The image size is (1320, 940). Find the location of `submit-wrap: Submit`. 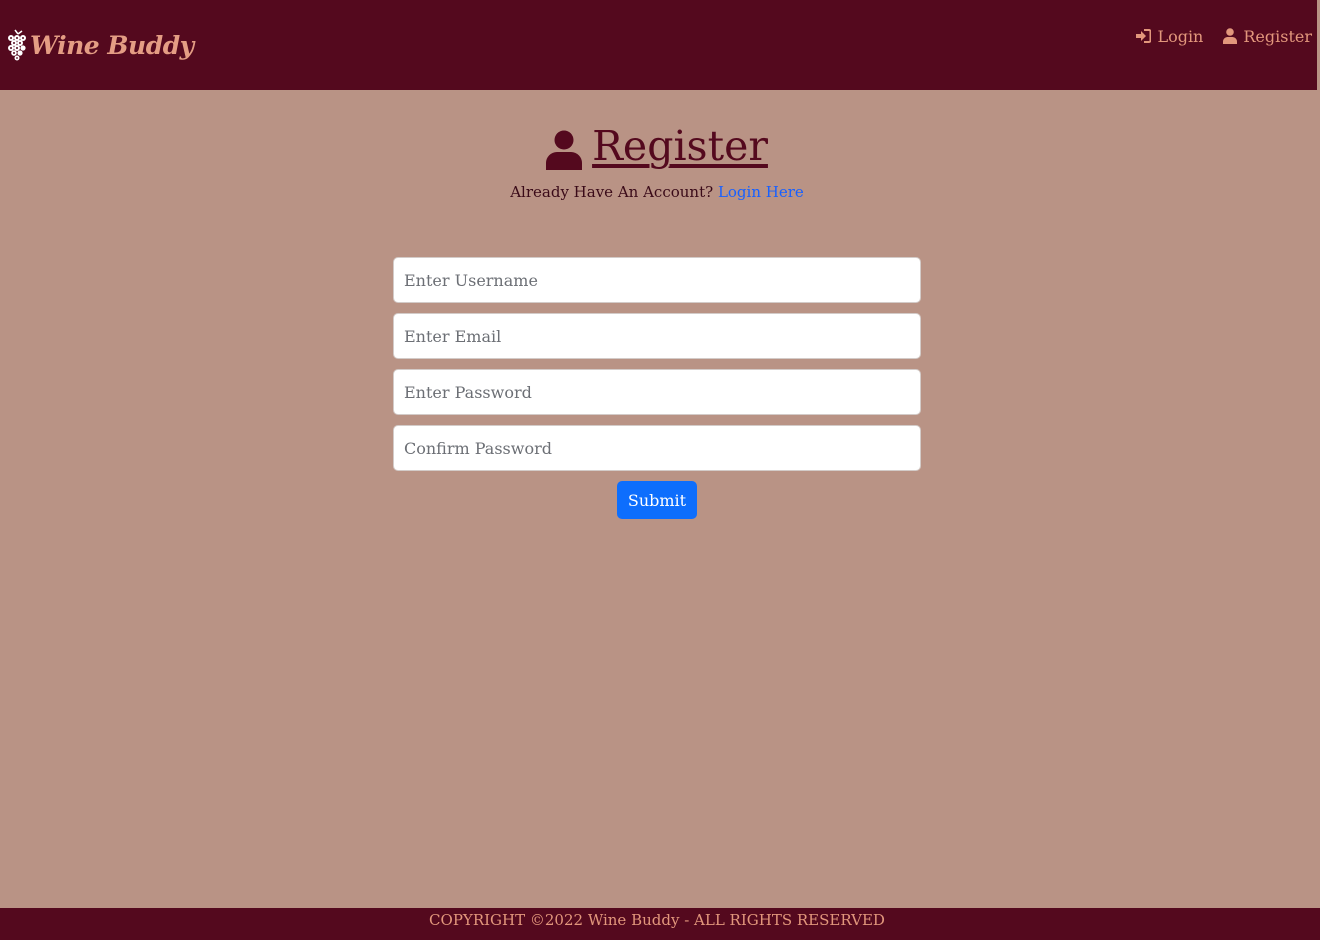

submit-wrap: Submit is located at coordinates (657, 500).